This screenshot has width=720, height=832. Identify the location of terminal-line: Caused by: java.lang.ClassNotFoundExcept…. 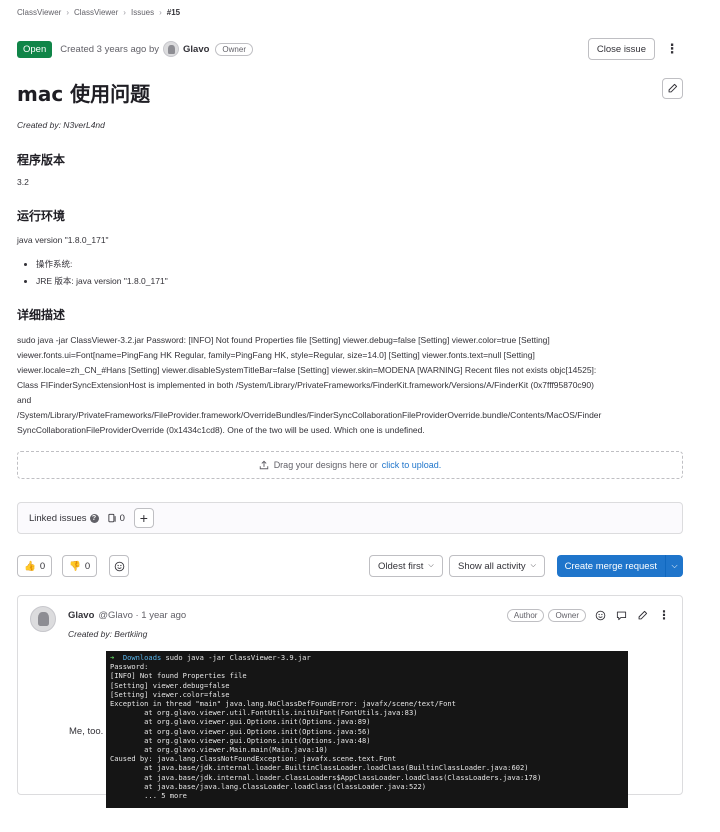
(253, 759).